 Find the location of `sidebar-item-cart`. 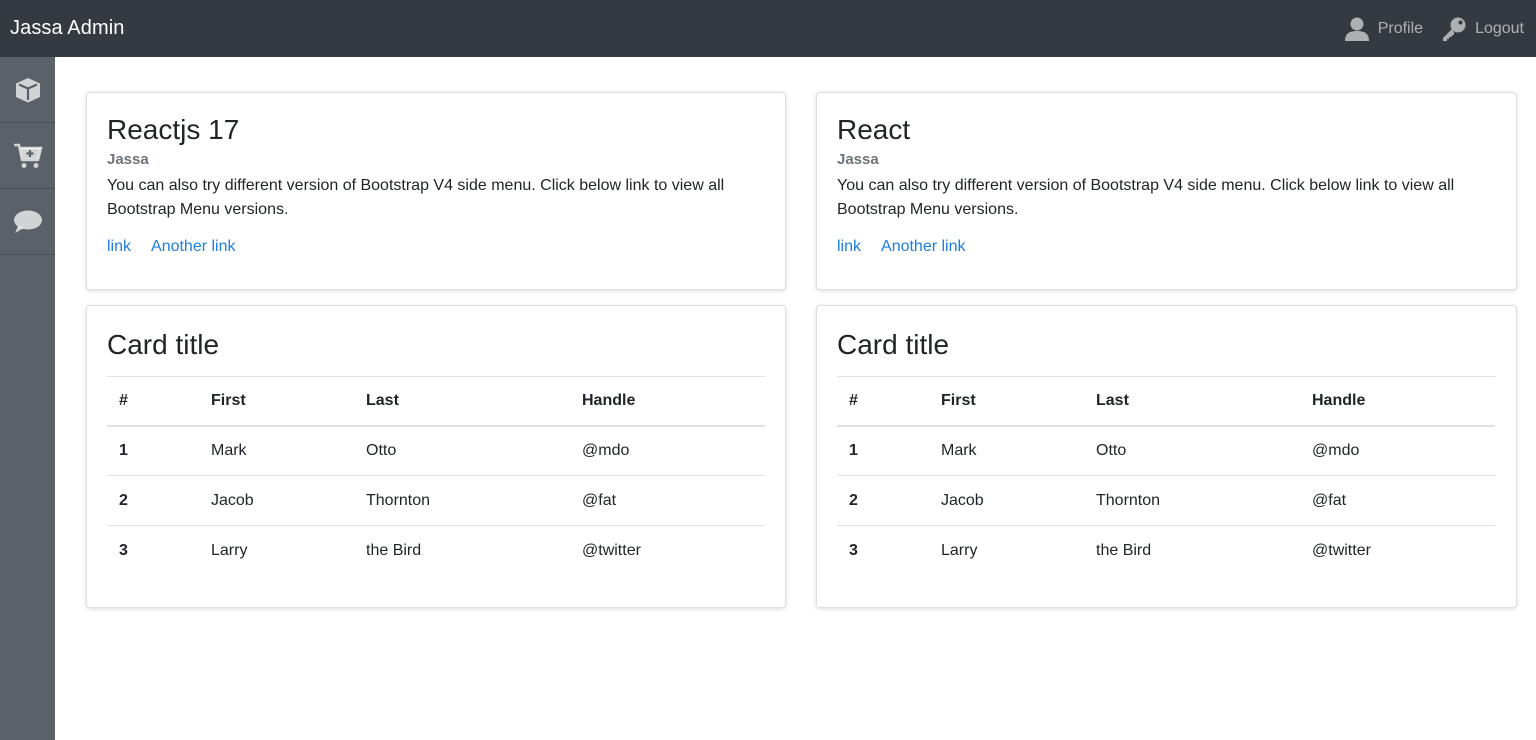

sidebar-item-cart is located at coordinates (27, 156).